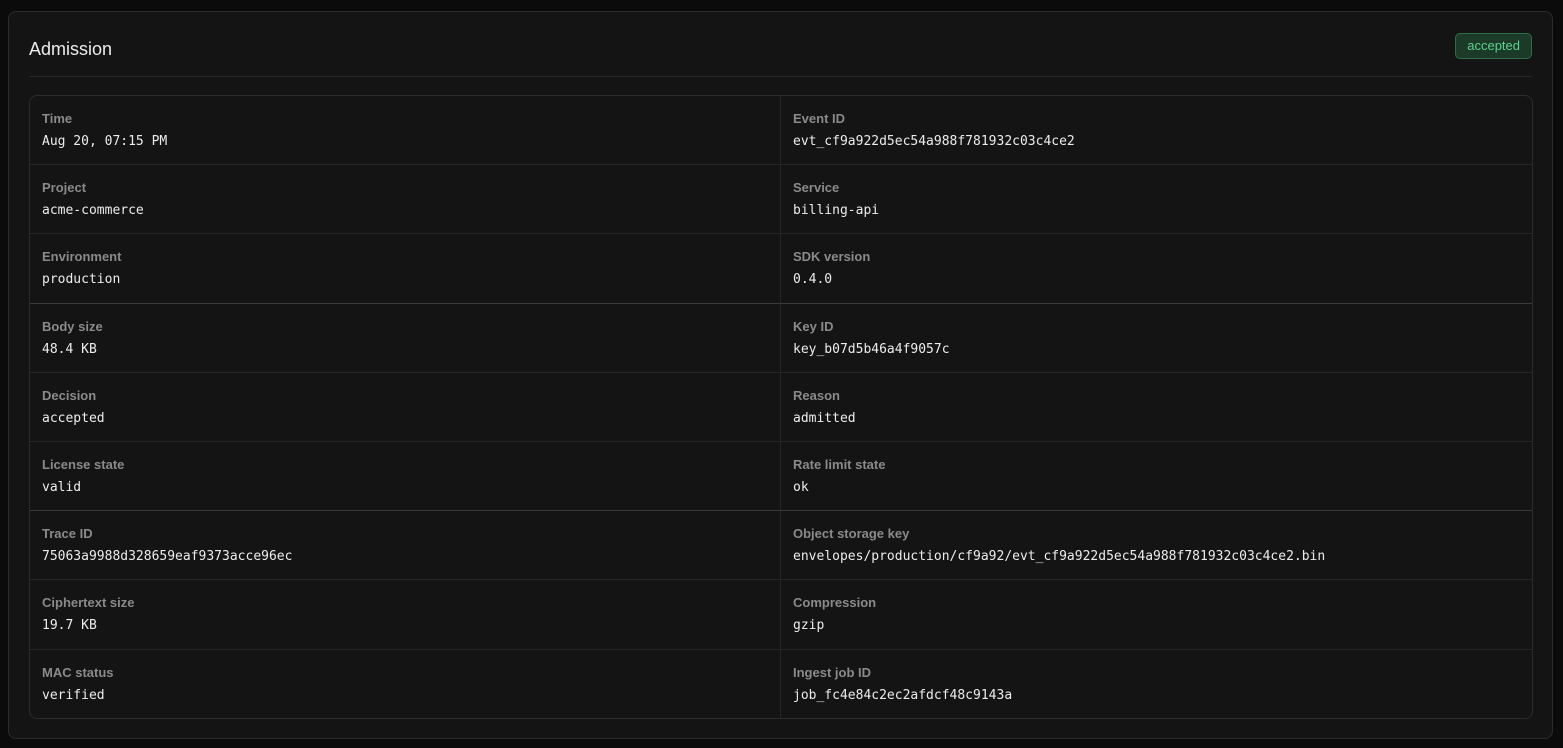 This screenshot has height=748, width=1563. I want to click on field-body-size: Body size 48.4 KB, so click(405, 338).